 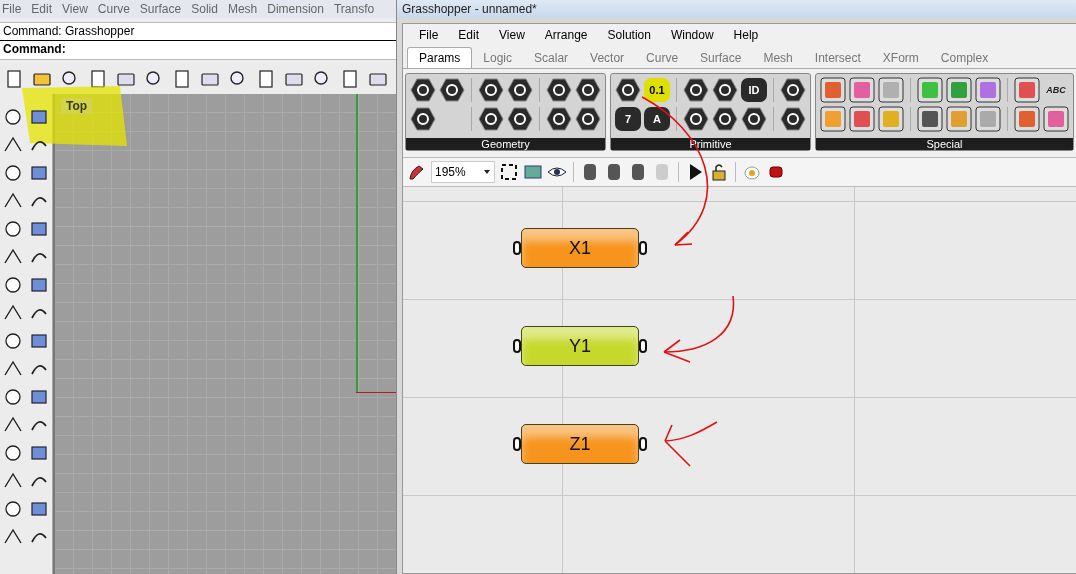 I want to click on tab: Curve, so click(x=662, y=58).